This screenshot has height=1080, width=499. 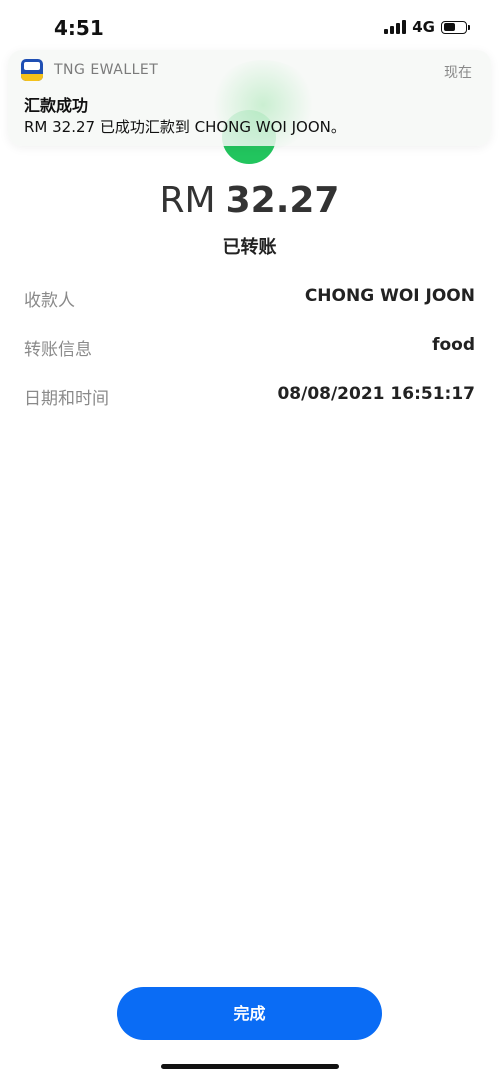 I want to click on transfer-status: 已转账, so click(x=249, y=247).